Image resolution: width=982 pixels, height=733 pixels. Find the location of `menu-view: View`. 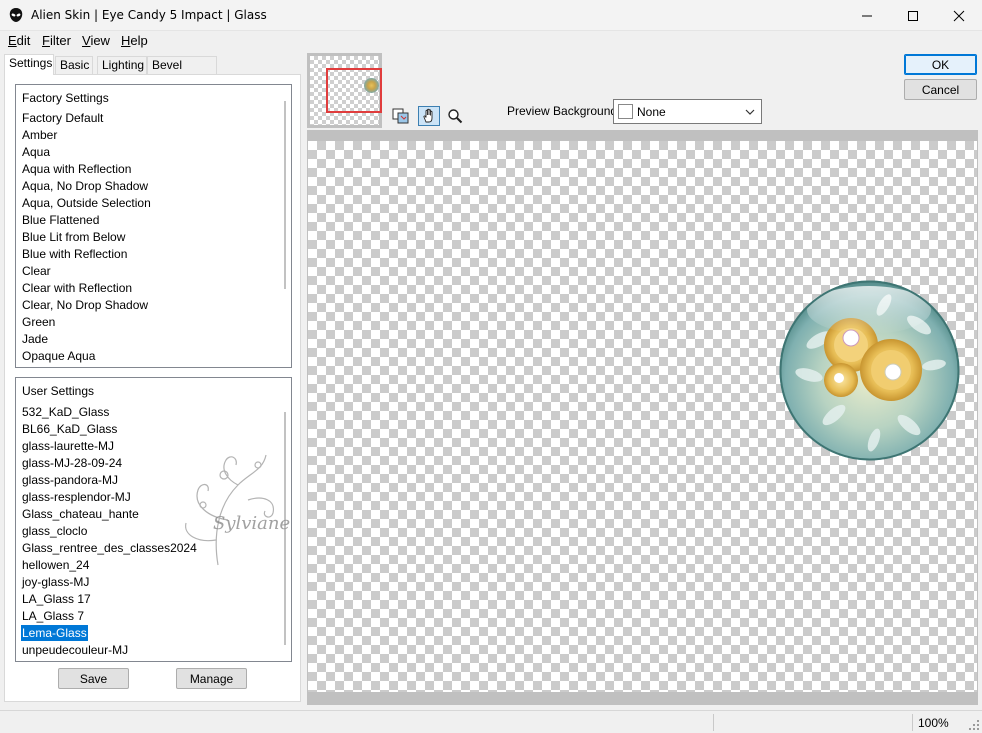

menu-view: View is located at coordinates (96, 40).